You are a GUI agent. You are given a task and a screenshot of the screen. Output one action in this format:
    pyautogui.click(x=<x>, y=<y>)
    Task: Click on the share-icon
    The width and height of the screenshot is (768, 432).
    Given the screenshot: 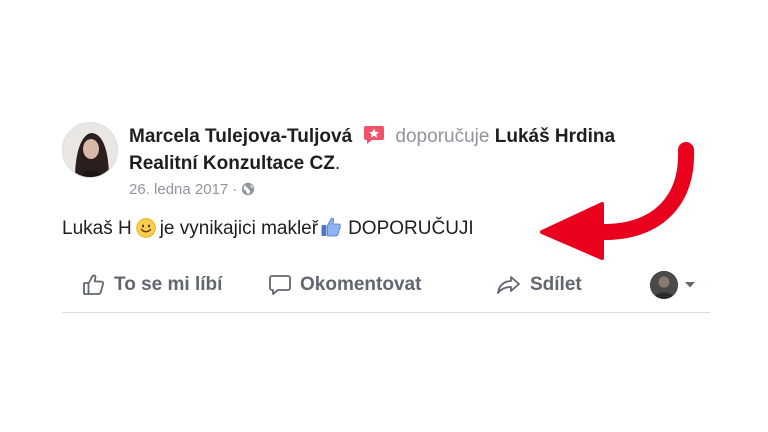 What is the action you would take?
    pyautogui.click(x=508, y=285)
    